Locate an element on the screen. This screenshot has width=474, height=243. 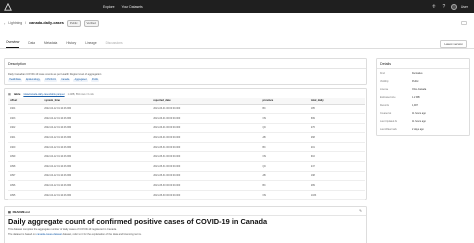
detail-key: License is located at coordinates (384, 89).